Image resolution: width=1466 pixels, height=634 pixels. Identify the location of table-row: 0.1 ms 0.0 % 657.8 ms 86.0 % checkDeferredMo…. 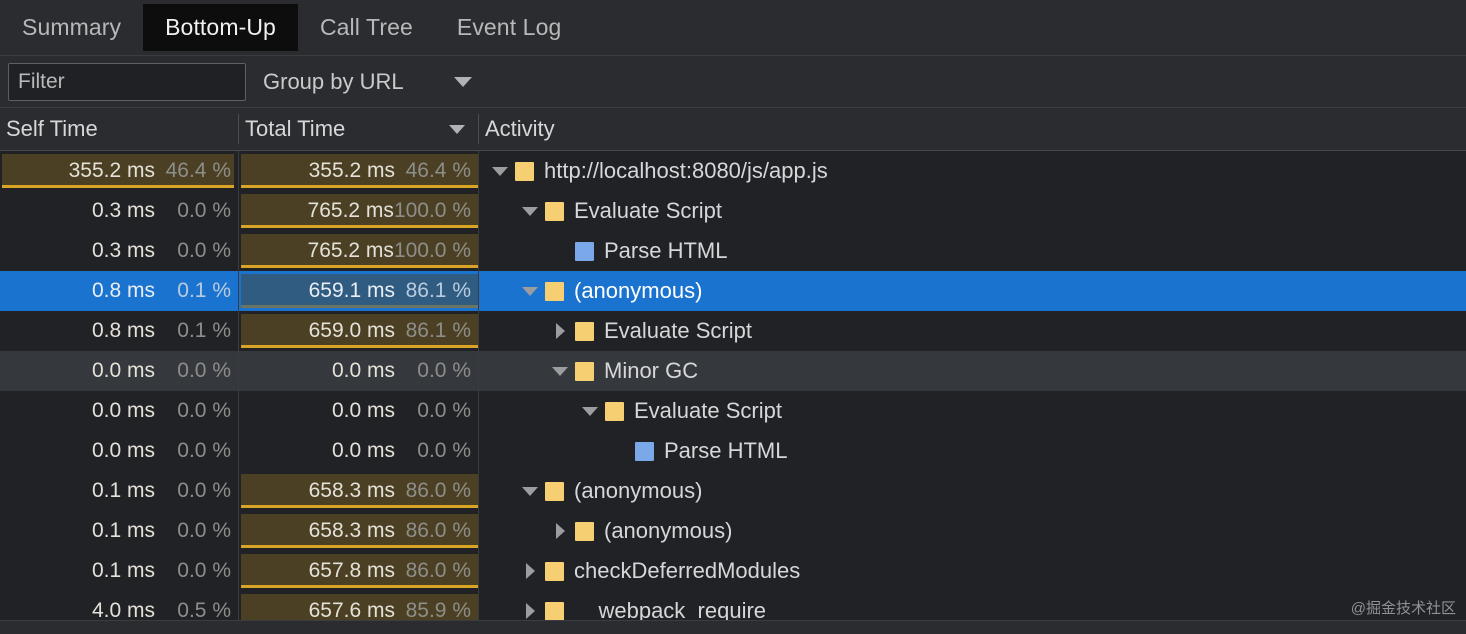
(733, 571).